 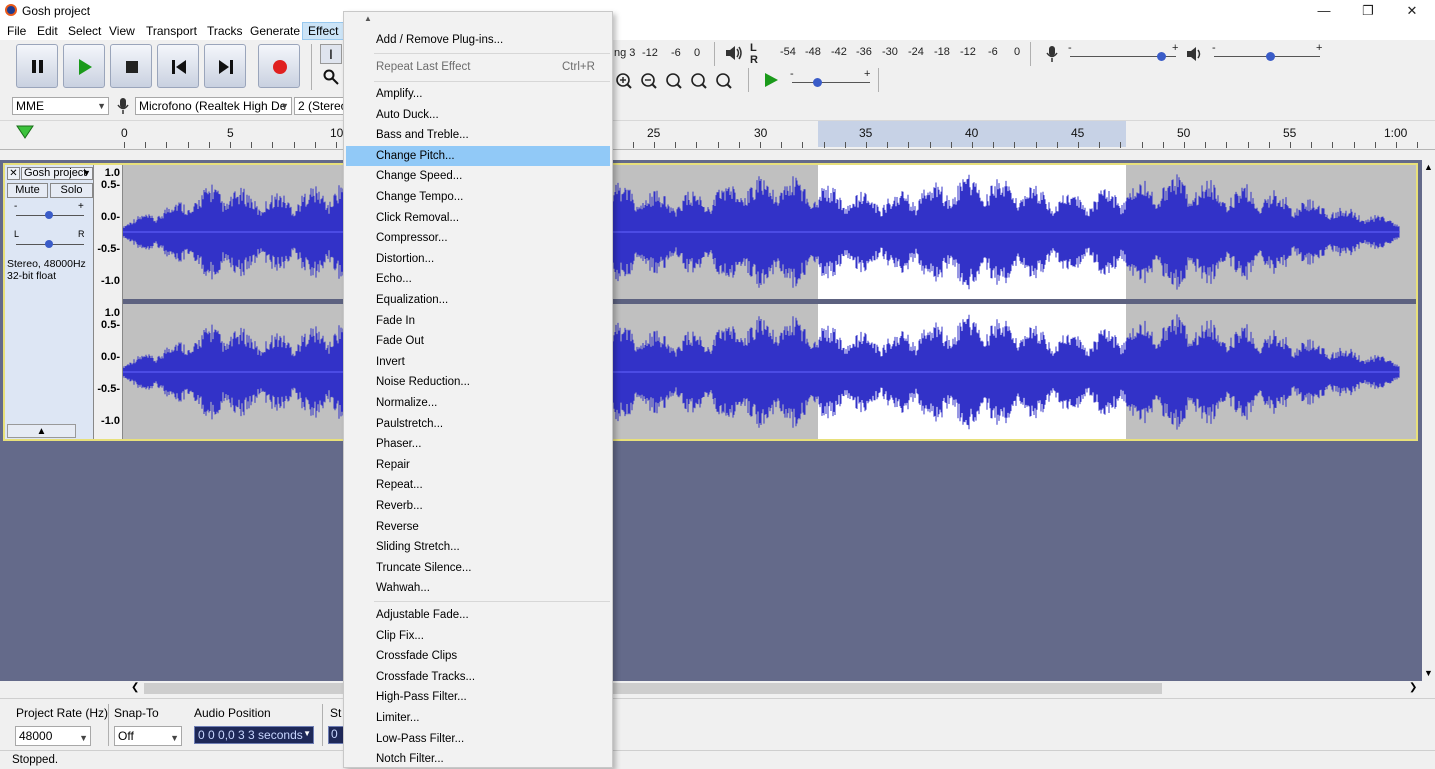 What do you see at coordinates (16, 31) in the screenshot?
I see `menu-file: File` at bounding box center [16, 31].